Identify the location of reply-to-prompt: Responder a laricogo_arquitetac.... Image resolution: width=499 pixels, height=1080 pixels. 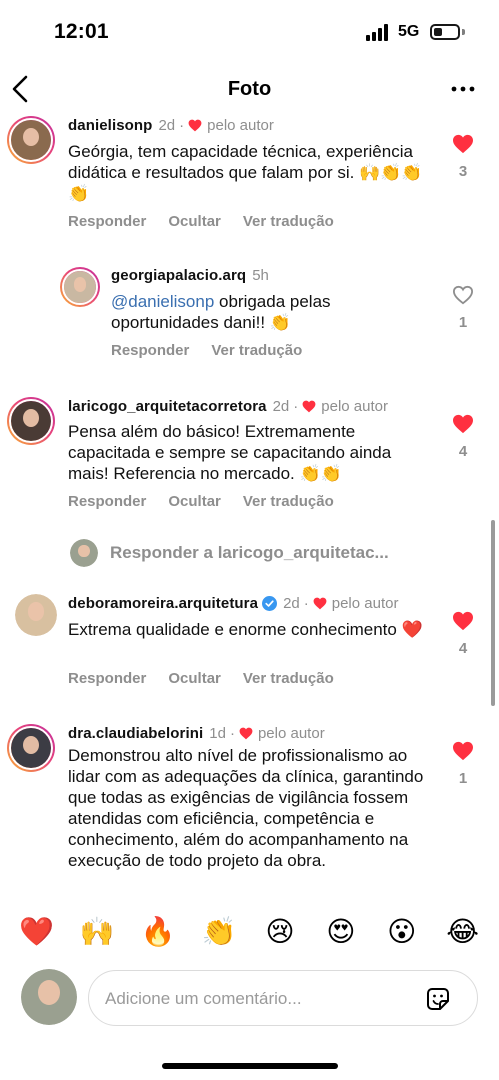
(229, 553).